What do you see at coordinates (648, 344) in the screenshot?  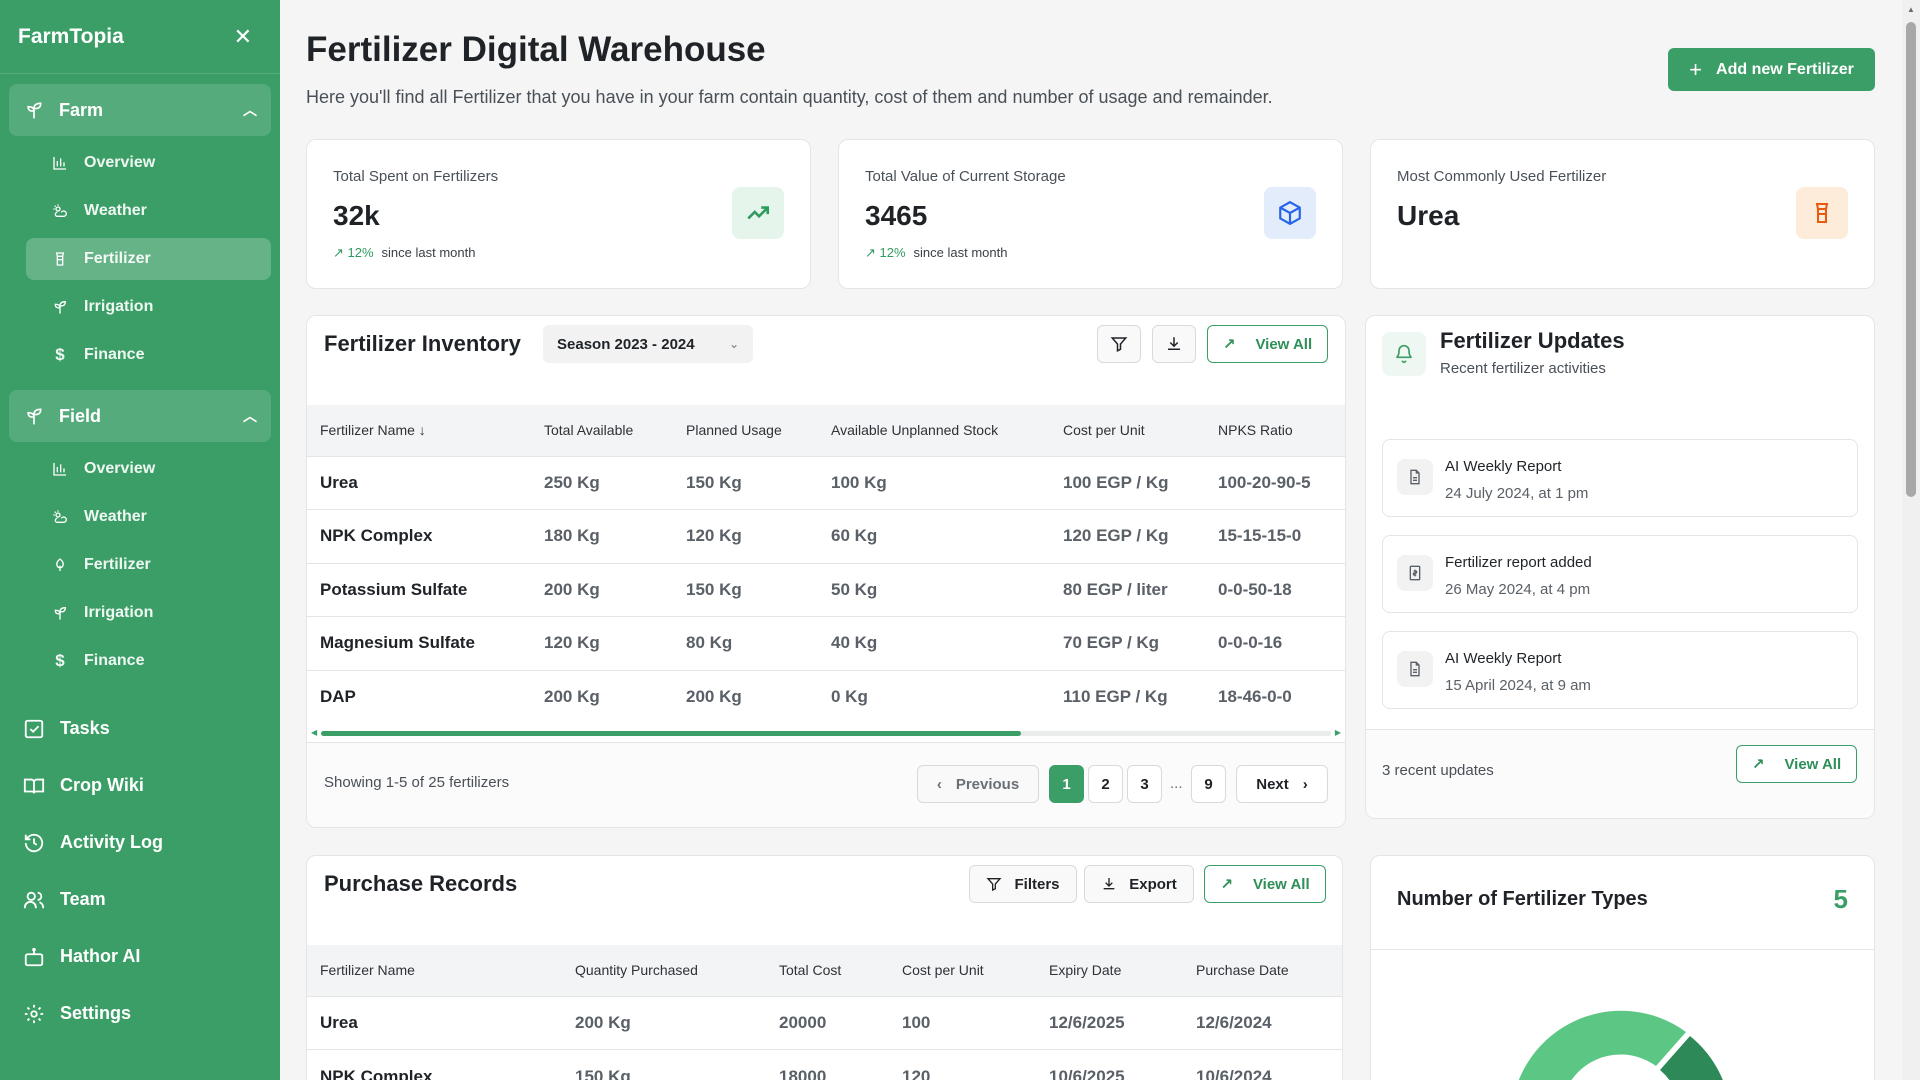 I see `season-select: Season 2023 - 2024 ⌄` at bounding box center [648, 344].